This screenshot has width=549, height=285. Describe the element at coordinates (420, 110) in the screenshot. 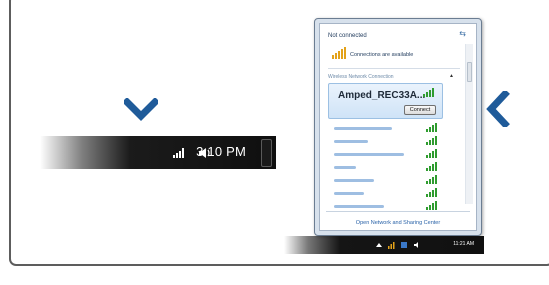

I see `connect-button: Connect` at that location.